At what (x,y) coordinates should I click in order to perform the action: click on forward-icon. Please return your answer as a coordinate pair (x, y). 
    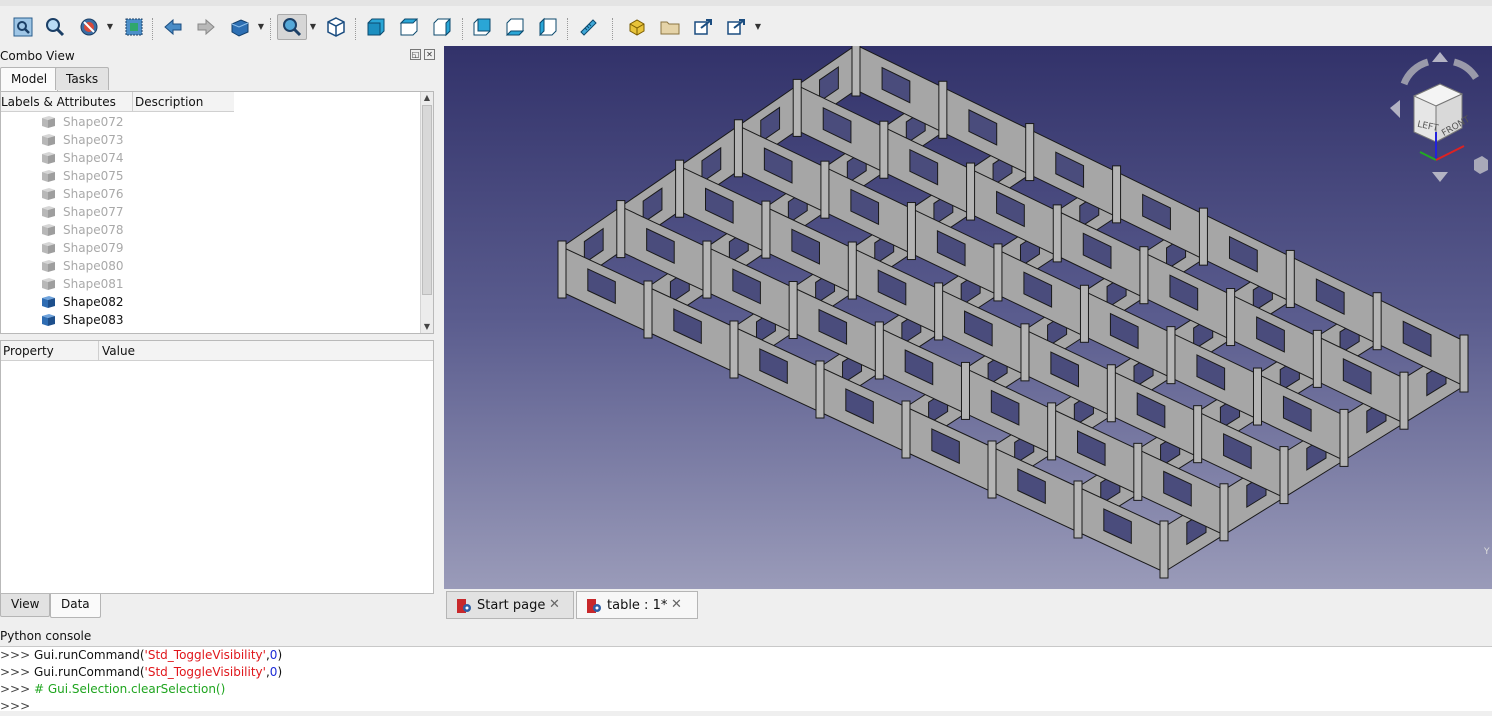
    Looking at the image, I should click on (206, 27).